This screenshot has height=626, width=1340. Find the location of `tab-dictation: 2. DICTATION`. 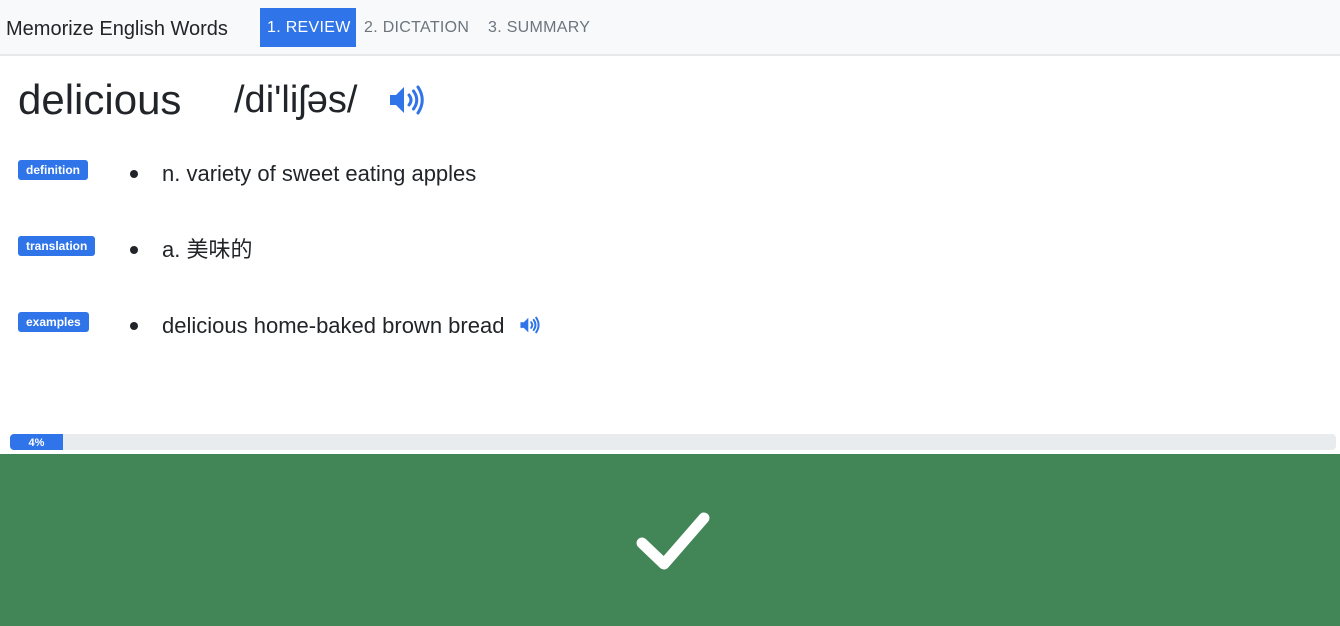

tab-dictation: 2. DICTATION is located at coordinates (416, 27).